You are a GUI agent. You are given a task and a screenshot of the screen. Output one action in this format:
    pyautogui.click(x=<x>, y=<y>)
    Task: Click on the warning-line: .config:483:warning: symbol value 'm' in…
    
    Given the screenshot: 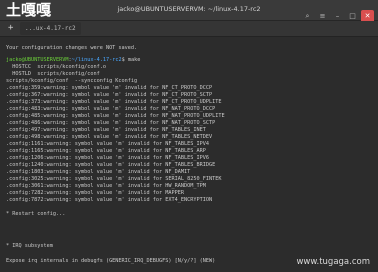 What is the action you would take?
    pyautogui.click(x=111, y=109)
    